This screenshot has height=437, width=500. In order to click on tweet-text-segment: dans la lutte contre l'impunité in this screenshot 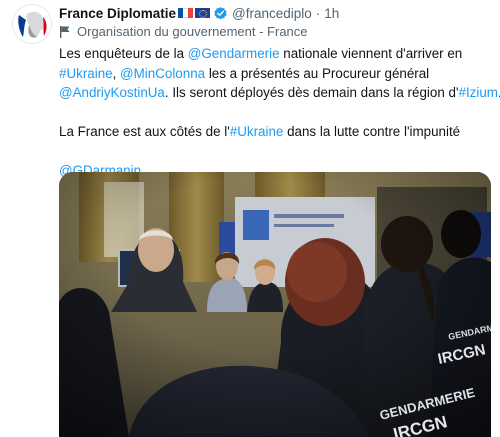, I will do `click(372, 131)`.